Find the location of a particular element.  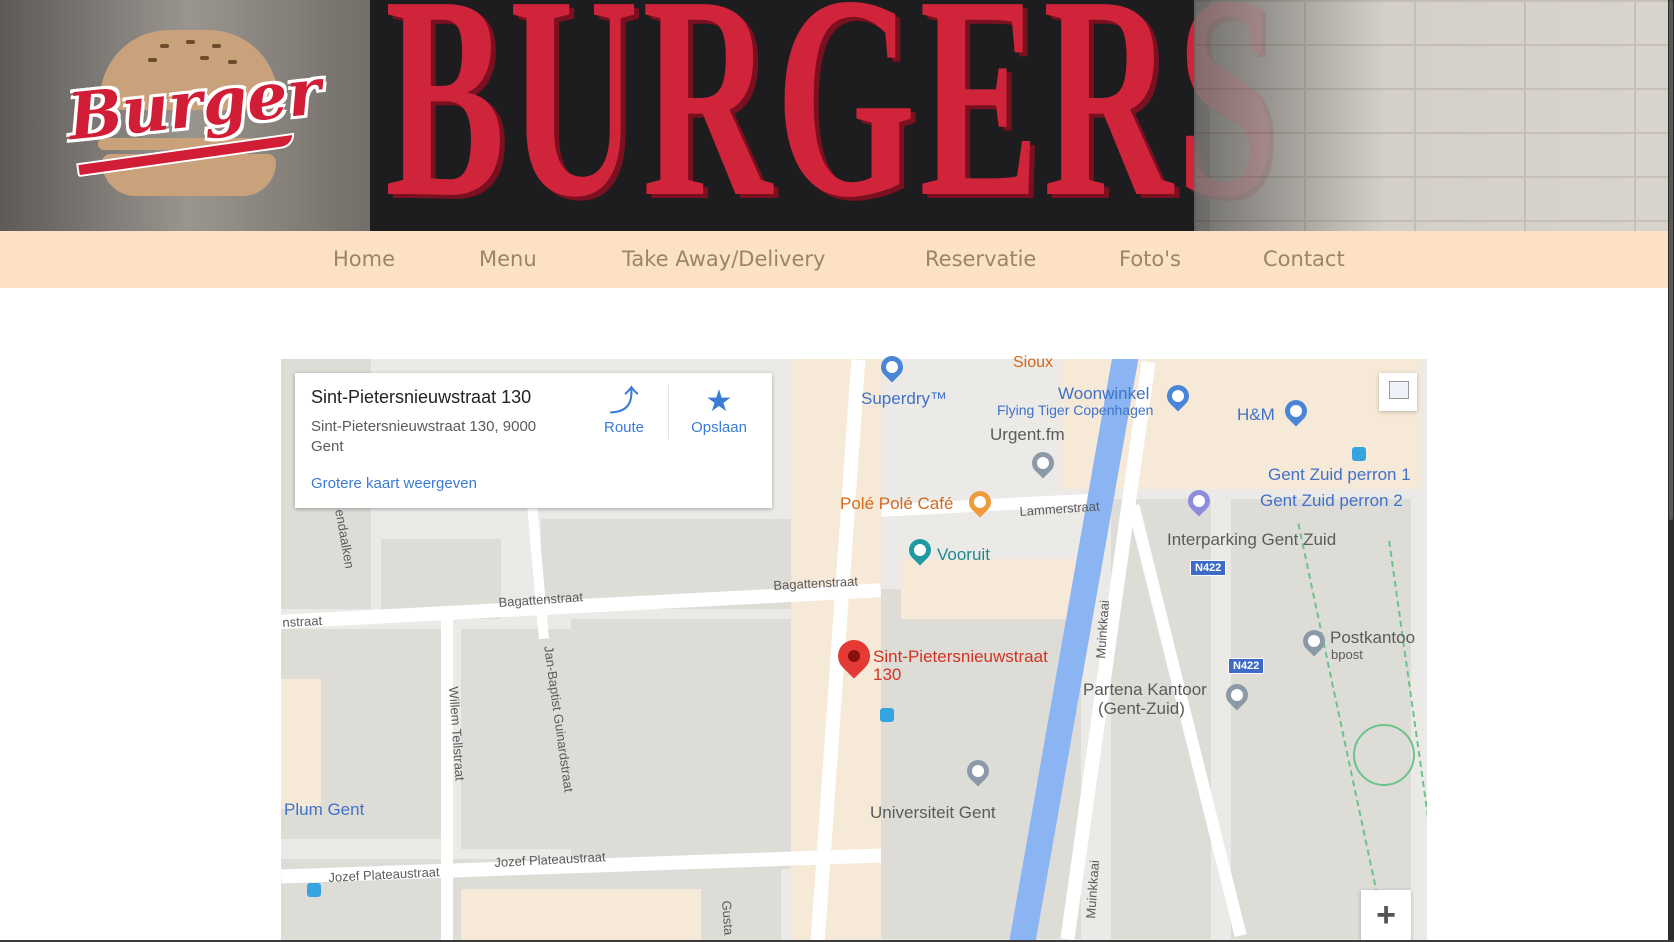

nav-item-contact: Contact is located at coordinates (1304, 259).